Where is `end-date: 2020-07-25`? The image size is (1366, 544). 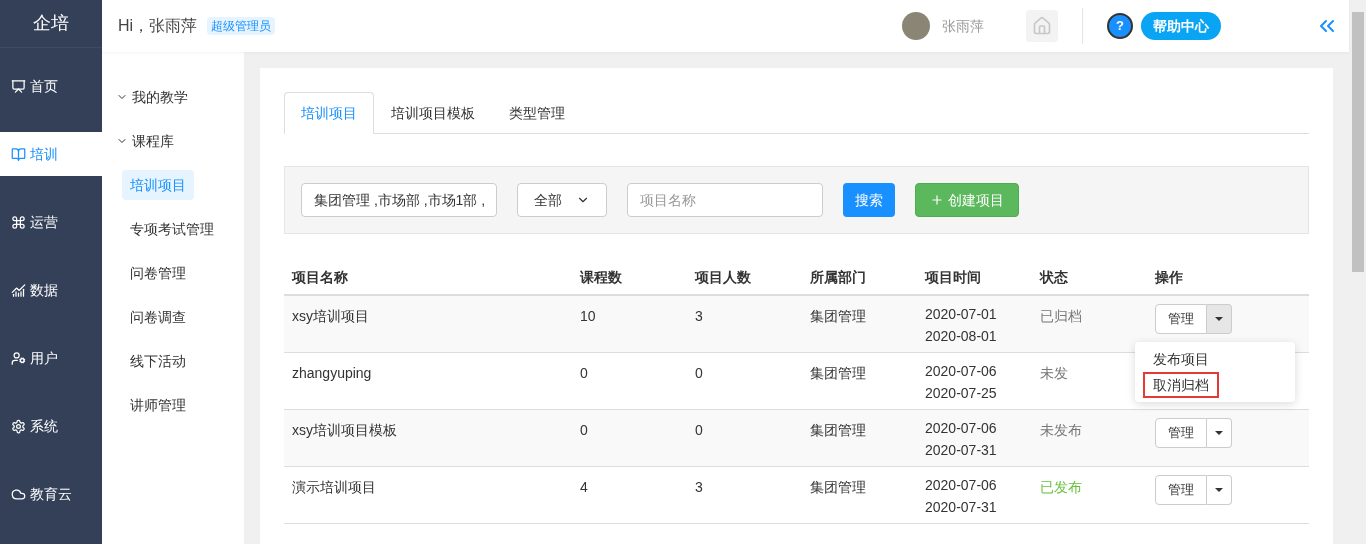
end-date: 2020-07-25 is located at coordinates (961, 393).